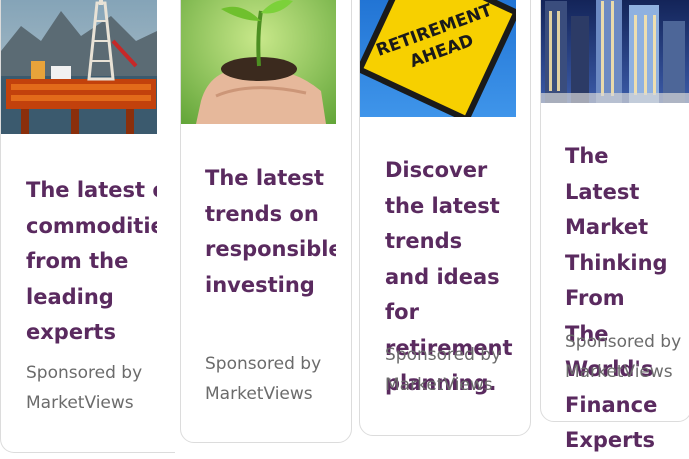 This screenshot has width=689, height=459. I want to click on headline-line: The latest o, so click(91, 190).